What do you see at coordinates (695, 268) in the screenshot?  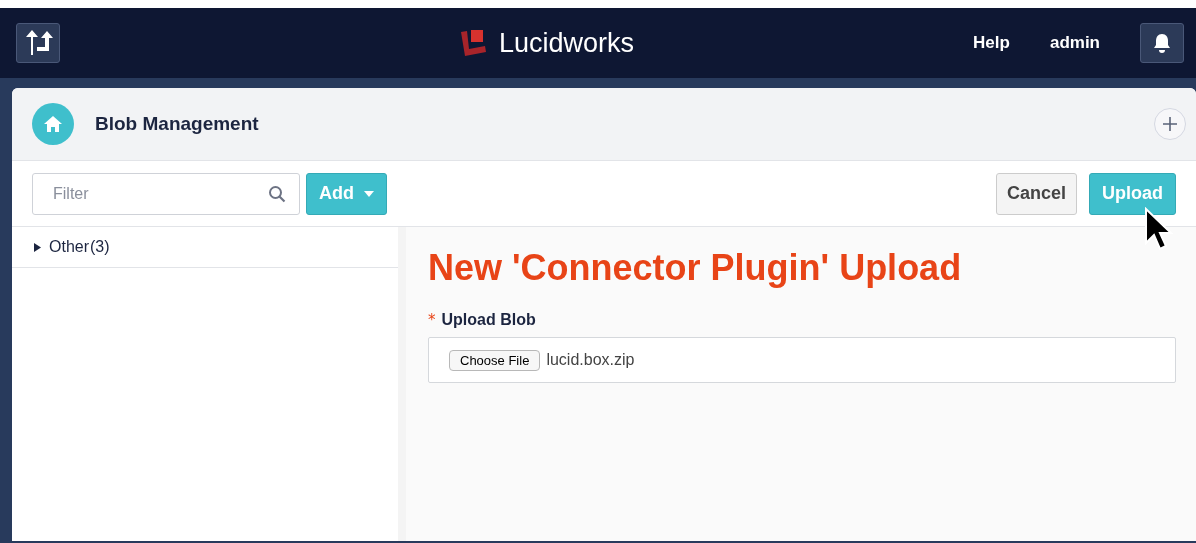 I see `form-heading: New 'Connector Plugin' Upload` at bounding box center [695, 268].